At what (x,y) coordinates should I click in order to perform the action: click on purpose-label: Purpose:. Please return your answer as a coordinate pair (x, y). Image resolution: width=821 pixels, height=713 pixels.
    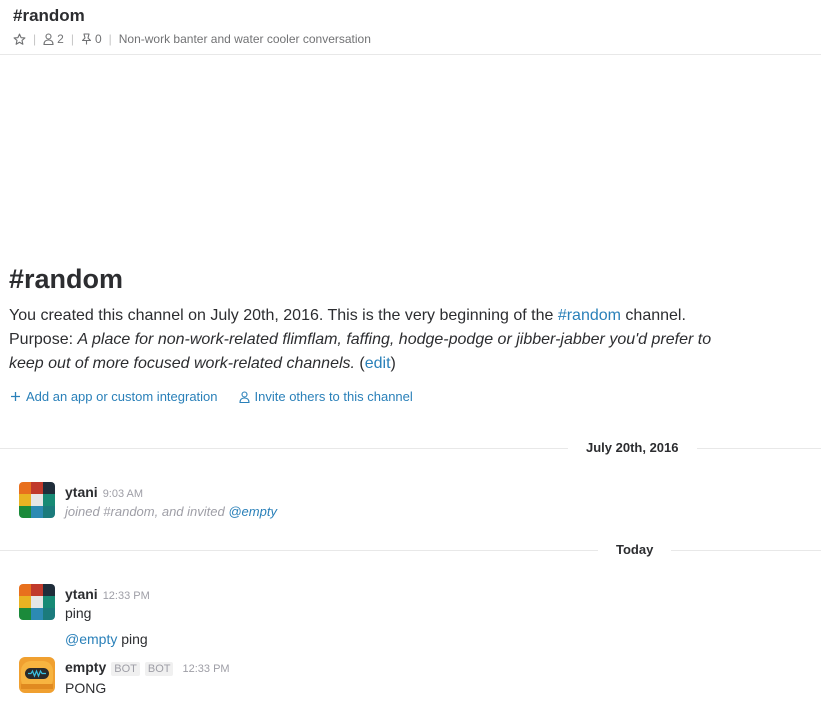
    Looking at the image, I should click on (43, 339).